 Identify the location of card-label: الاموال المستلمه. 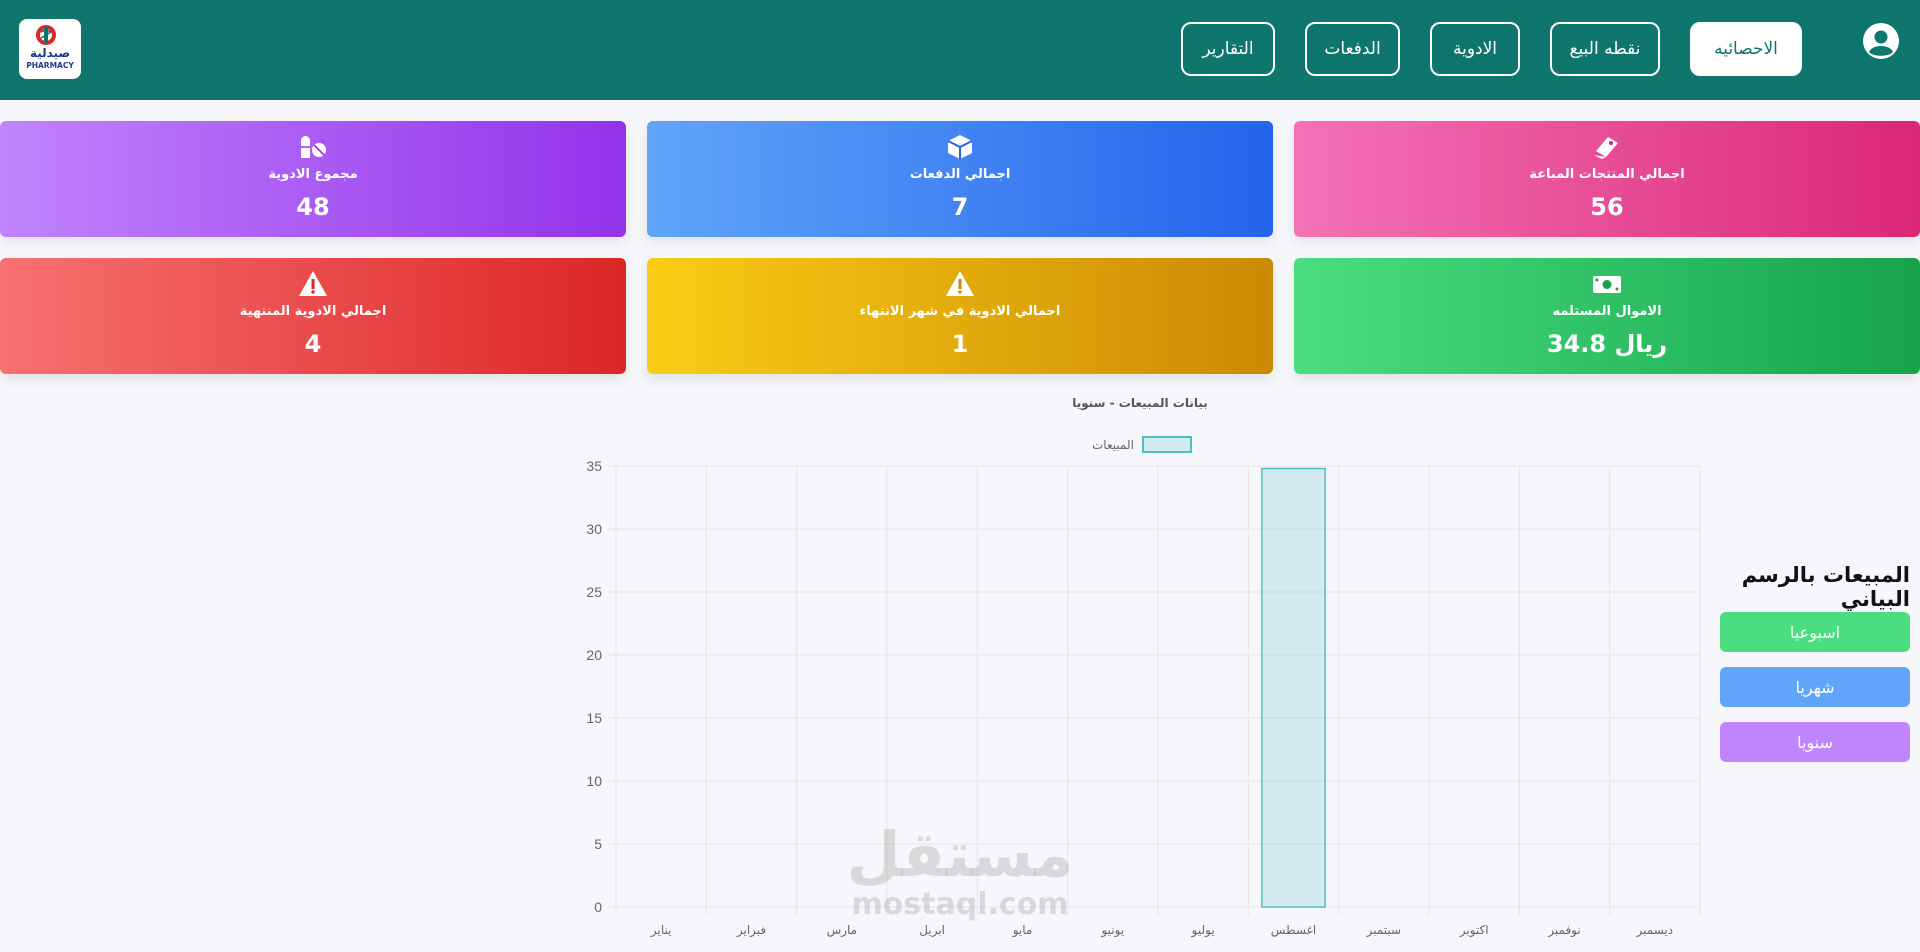
(1607, 311).